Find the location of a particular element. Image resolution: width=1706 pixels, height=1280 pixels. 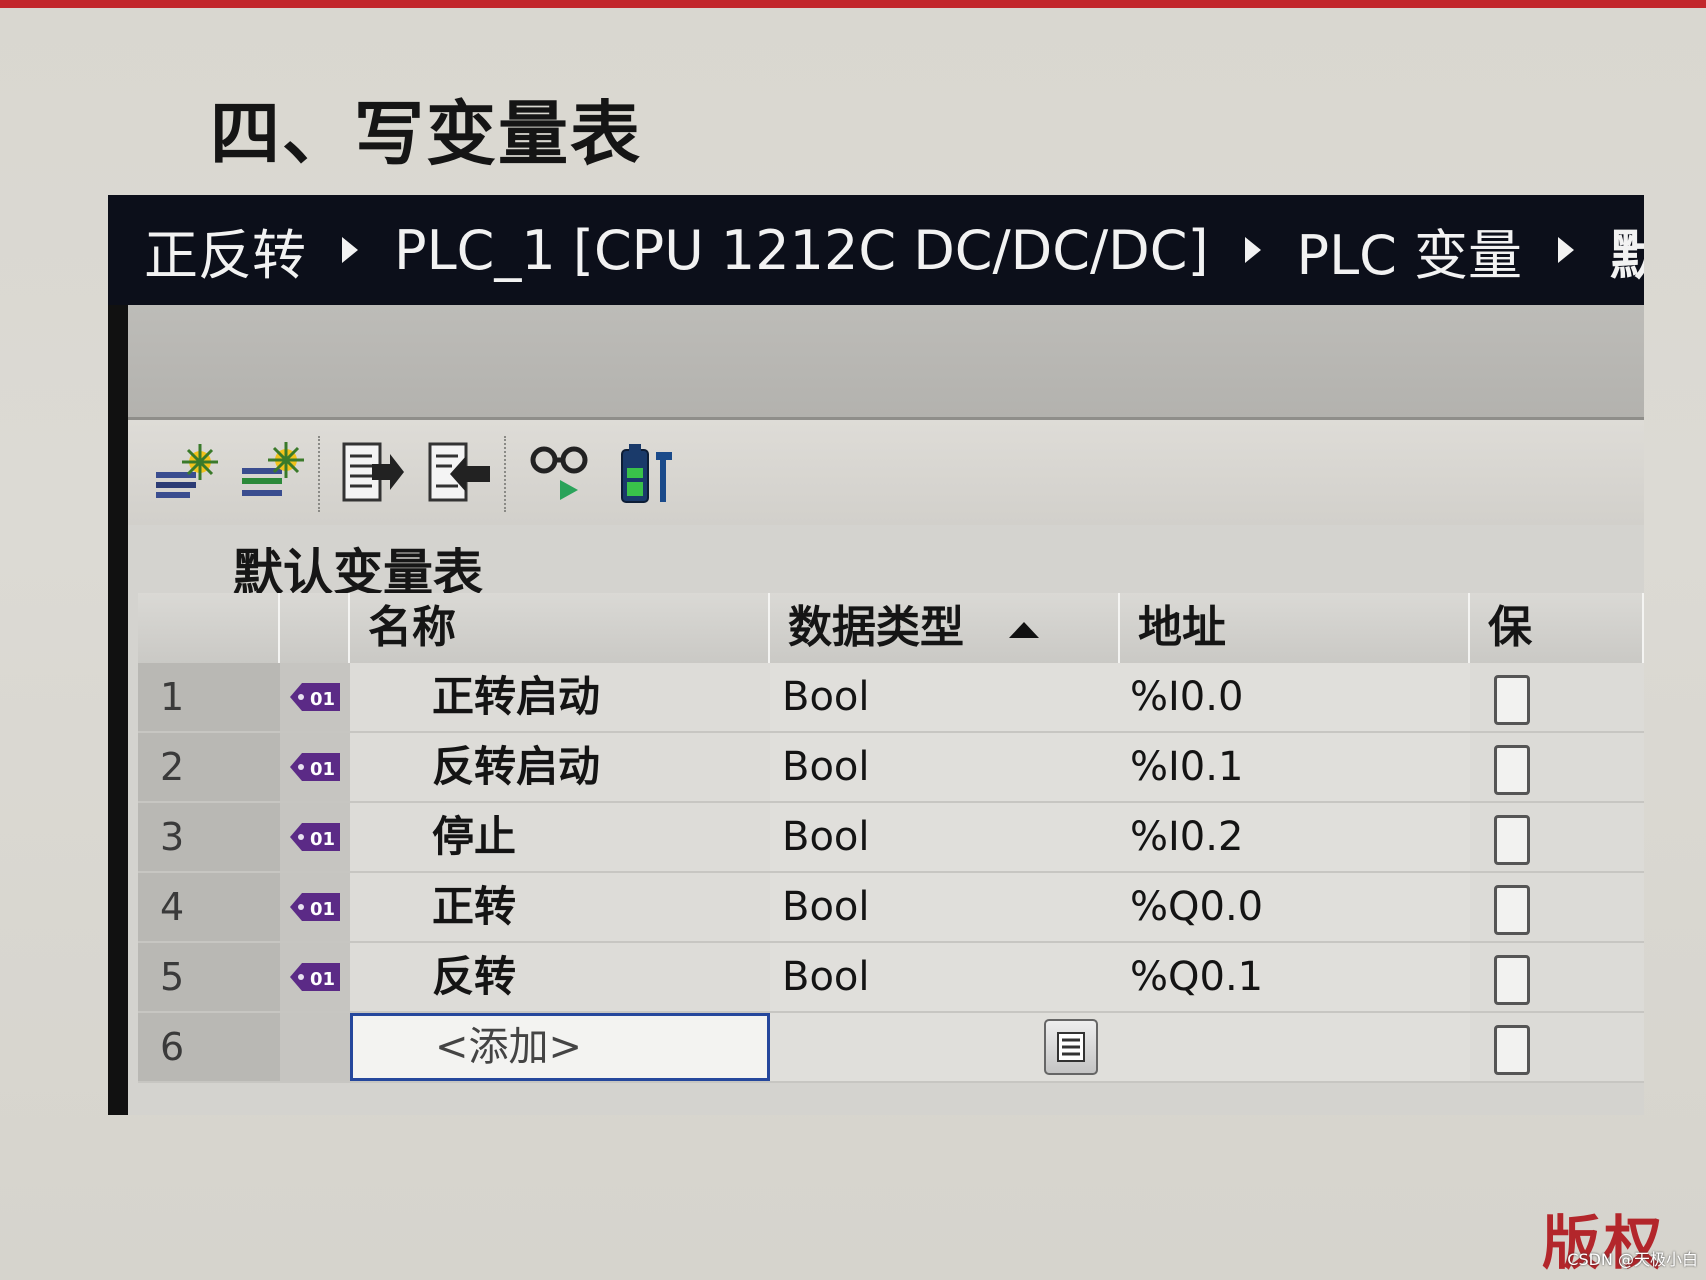

header-address: 地址 is located at coordinates (1295, 628).